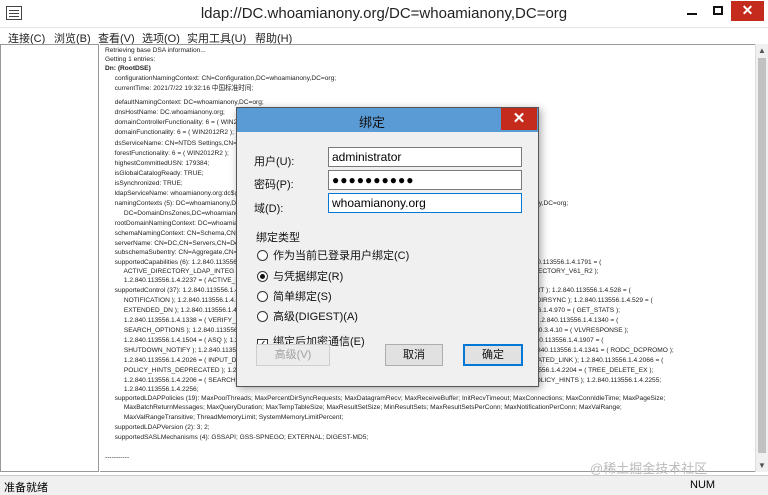 The width and height of the screenshot is (768, 495). I want to click on output-line: highestCommittedUSN: 179384;, so click(155, 163).